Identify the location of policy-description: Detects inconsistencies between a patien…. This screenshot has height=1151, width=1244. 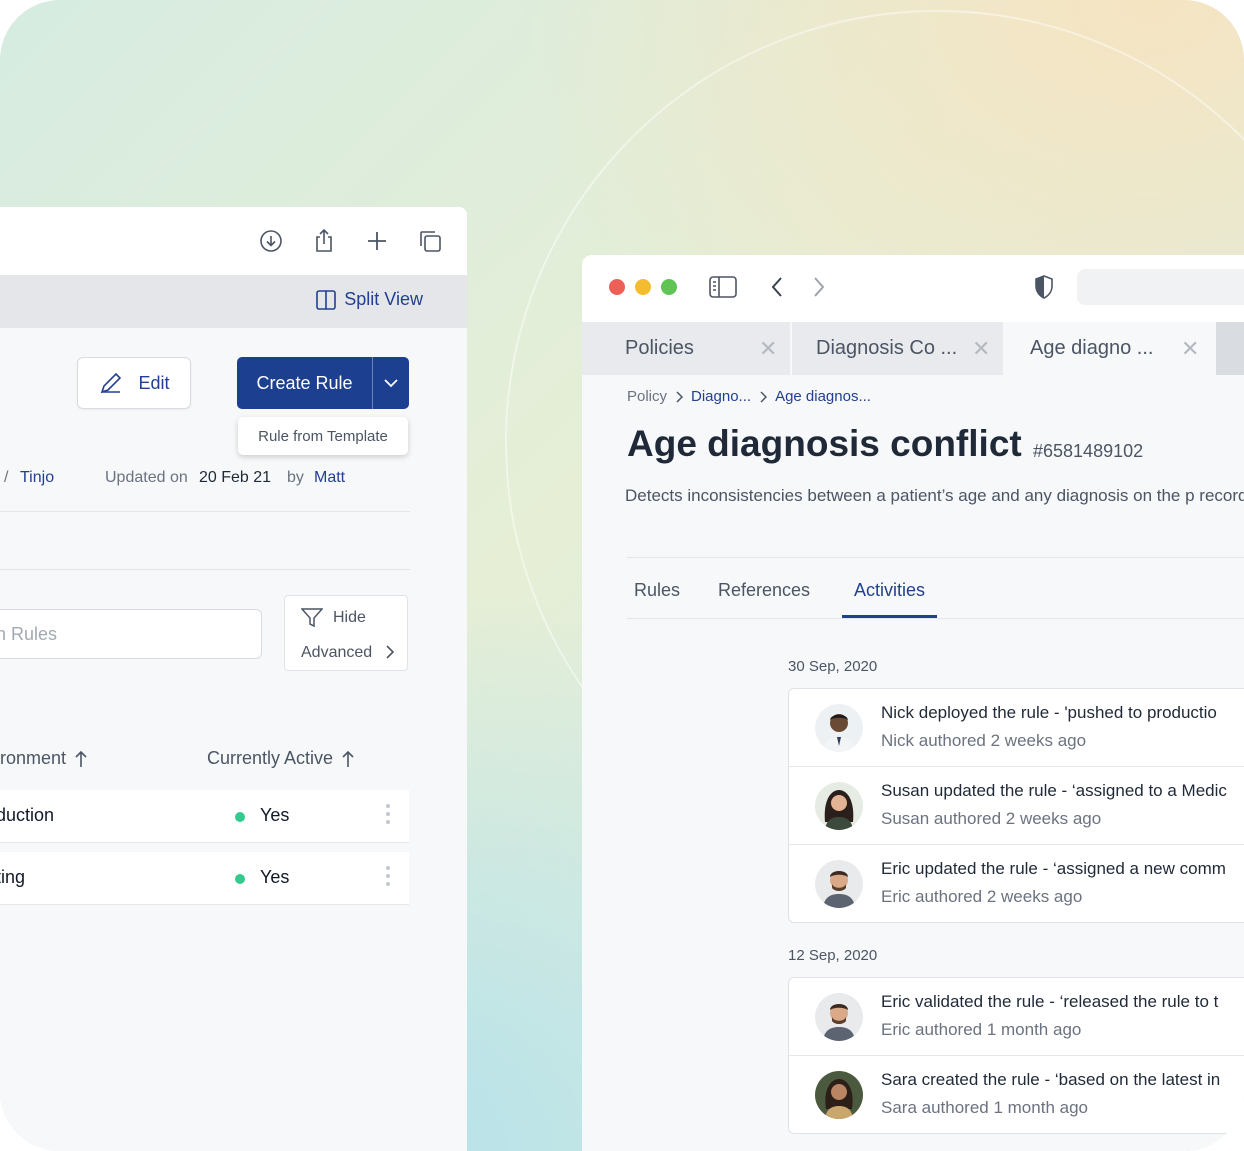
(934, 495).